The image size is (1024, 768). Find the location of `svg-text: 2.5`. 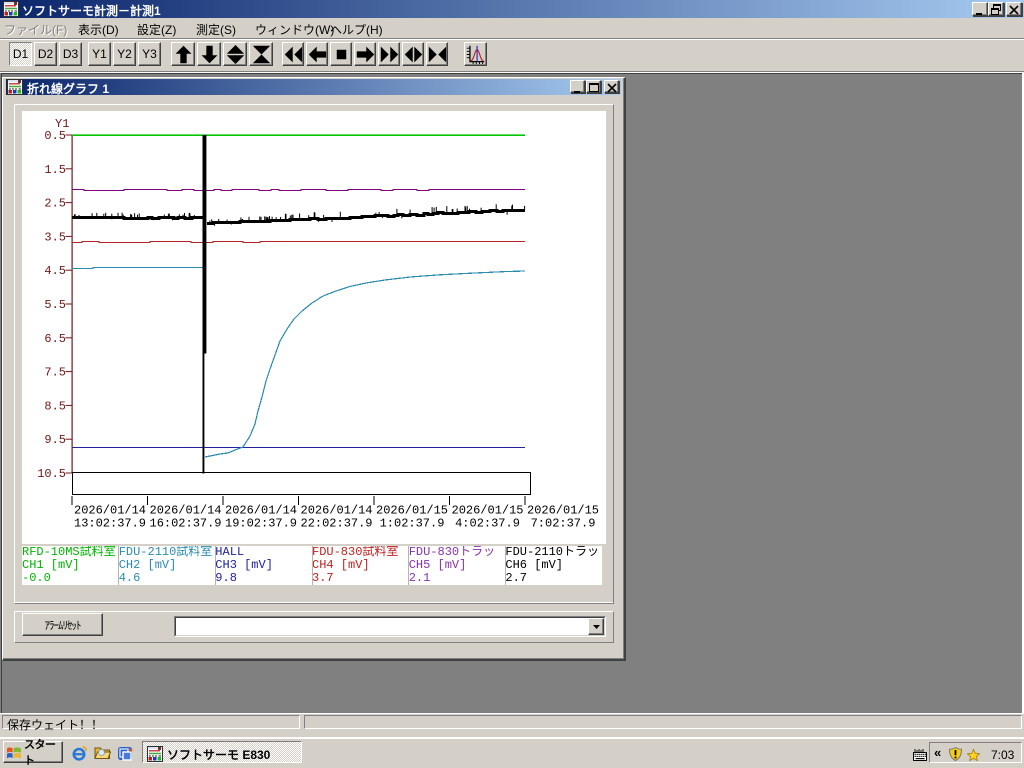

svg-text: 2.5 is located at coordinates (55, 204).